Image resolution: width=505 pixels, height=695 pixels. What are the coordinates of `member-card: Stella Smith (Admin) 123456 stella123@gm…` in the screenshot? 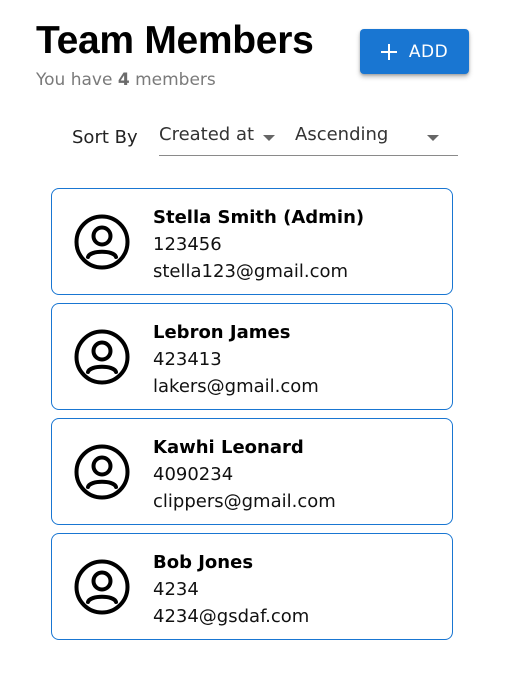 It's located at (252, 241).